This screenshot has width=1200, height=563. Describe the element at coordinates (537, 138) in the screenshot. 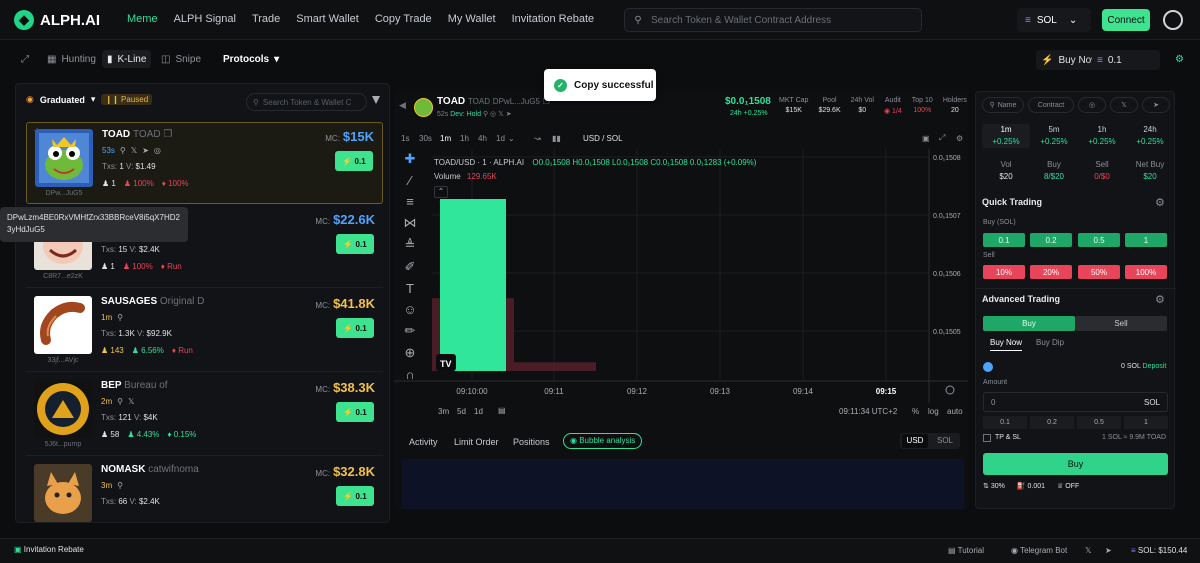

I see `indicators-icon: ↝` at that location.